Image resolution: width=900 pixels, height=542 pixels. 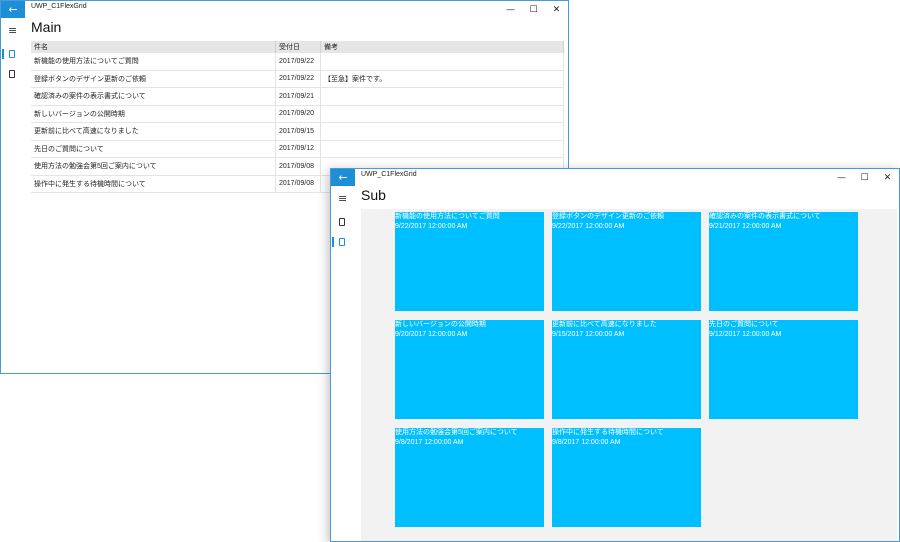 What do you see at coordinates (604, 324) in the screenshot?
I see `tile-subject: 更新前に比べて高速になりました` at bounding box center [604, 324].